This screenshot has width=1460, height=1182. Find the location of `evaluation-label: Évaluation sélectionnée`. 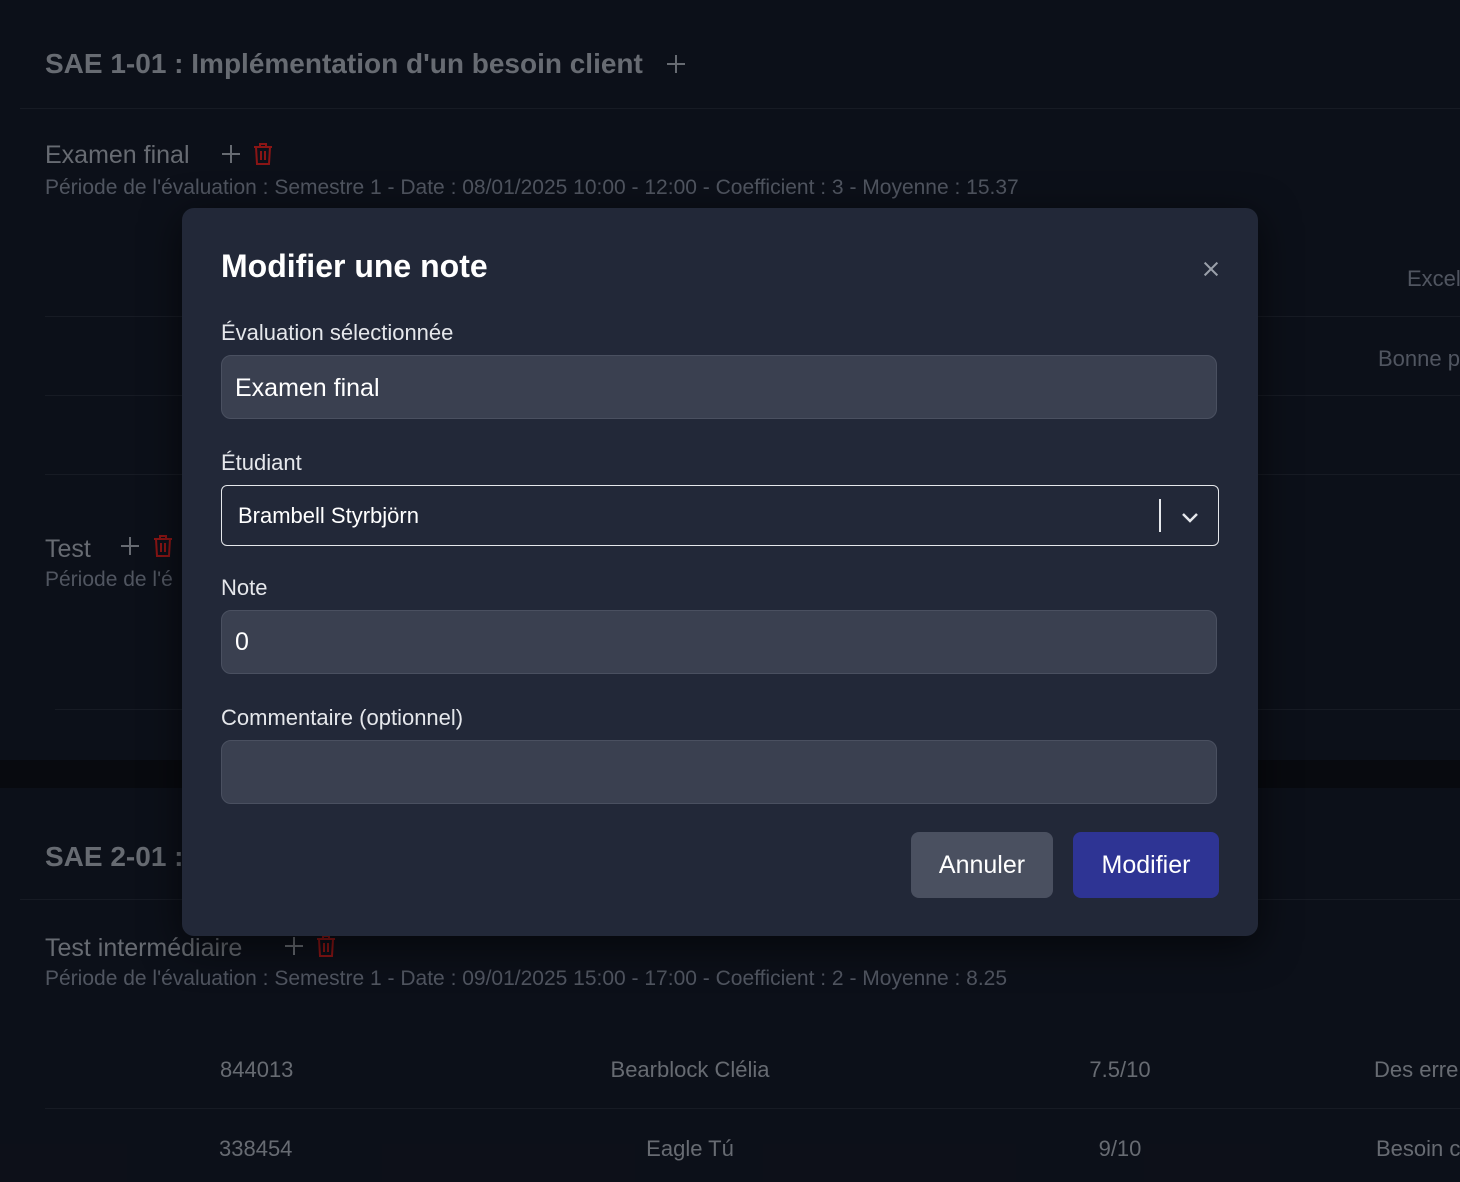

evaluation-label: Évaluation sélectionnée is located at coordinates (337, 332).